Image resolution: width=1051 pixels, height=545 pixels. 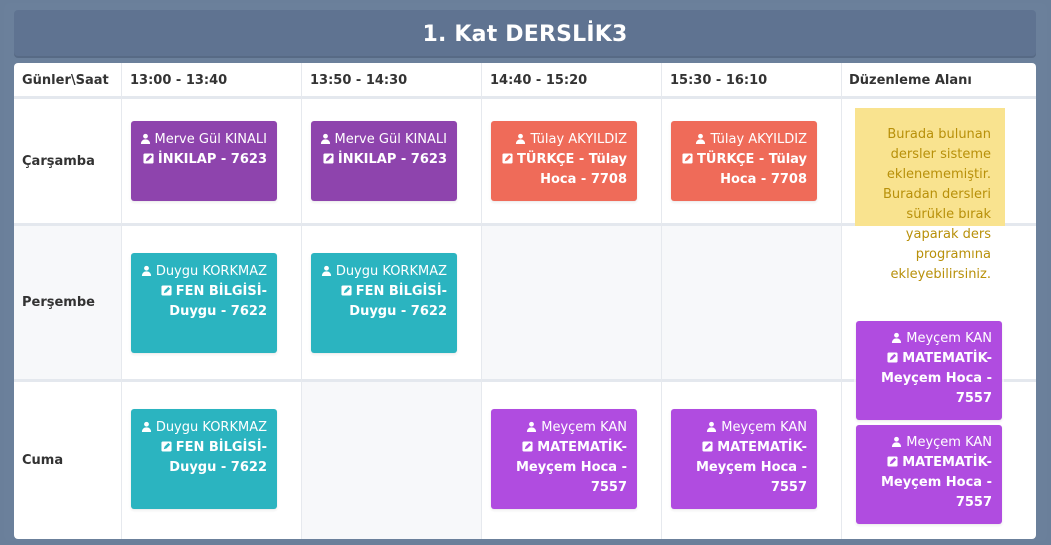 I want to click on day-label-thursday: Perşembe, so click(x=58, y=302).